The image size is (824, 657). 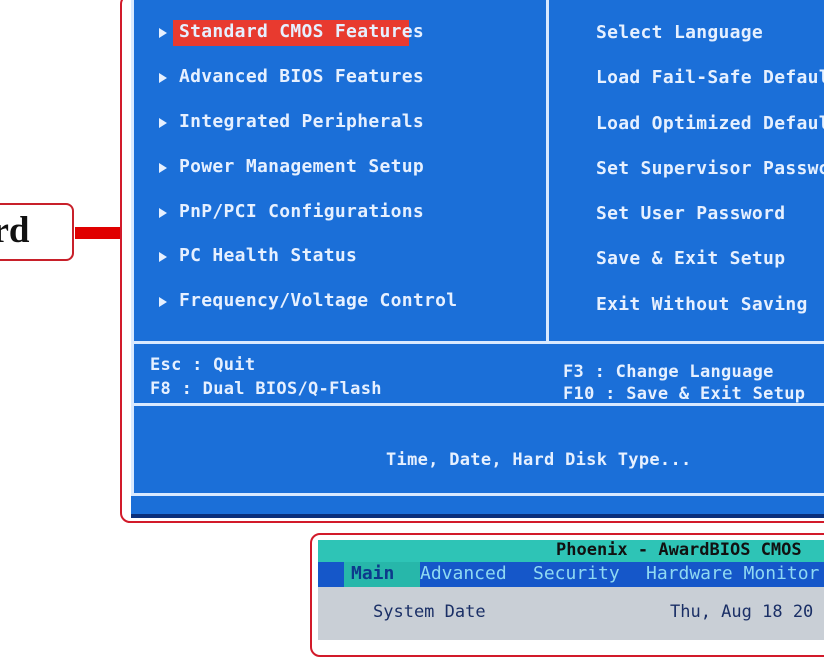 I want to click on phoenix-menu-bar: Main Advanced Security Hardware Monitor, so click(x=571, y=574).